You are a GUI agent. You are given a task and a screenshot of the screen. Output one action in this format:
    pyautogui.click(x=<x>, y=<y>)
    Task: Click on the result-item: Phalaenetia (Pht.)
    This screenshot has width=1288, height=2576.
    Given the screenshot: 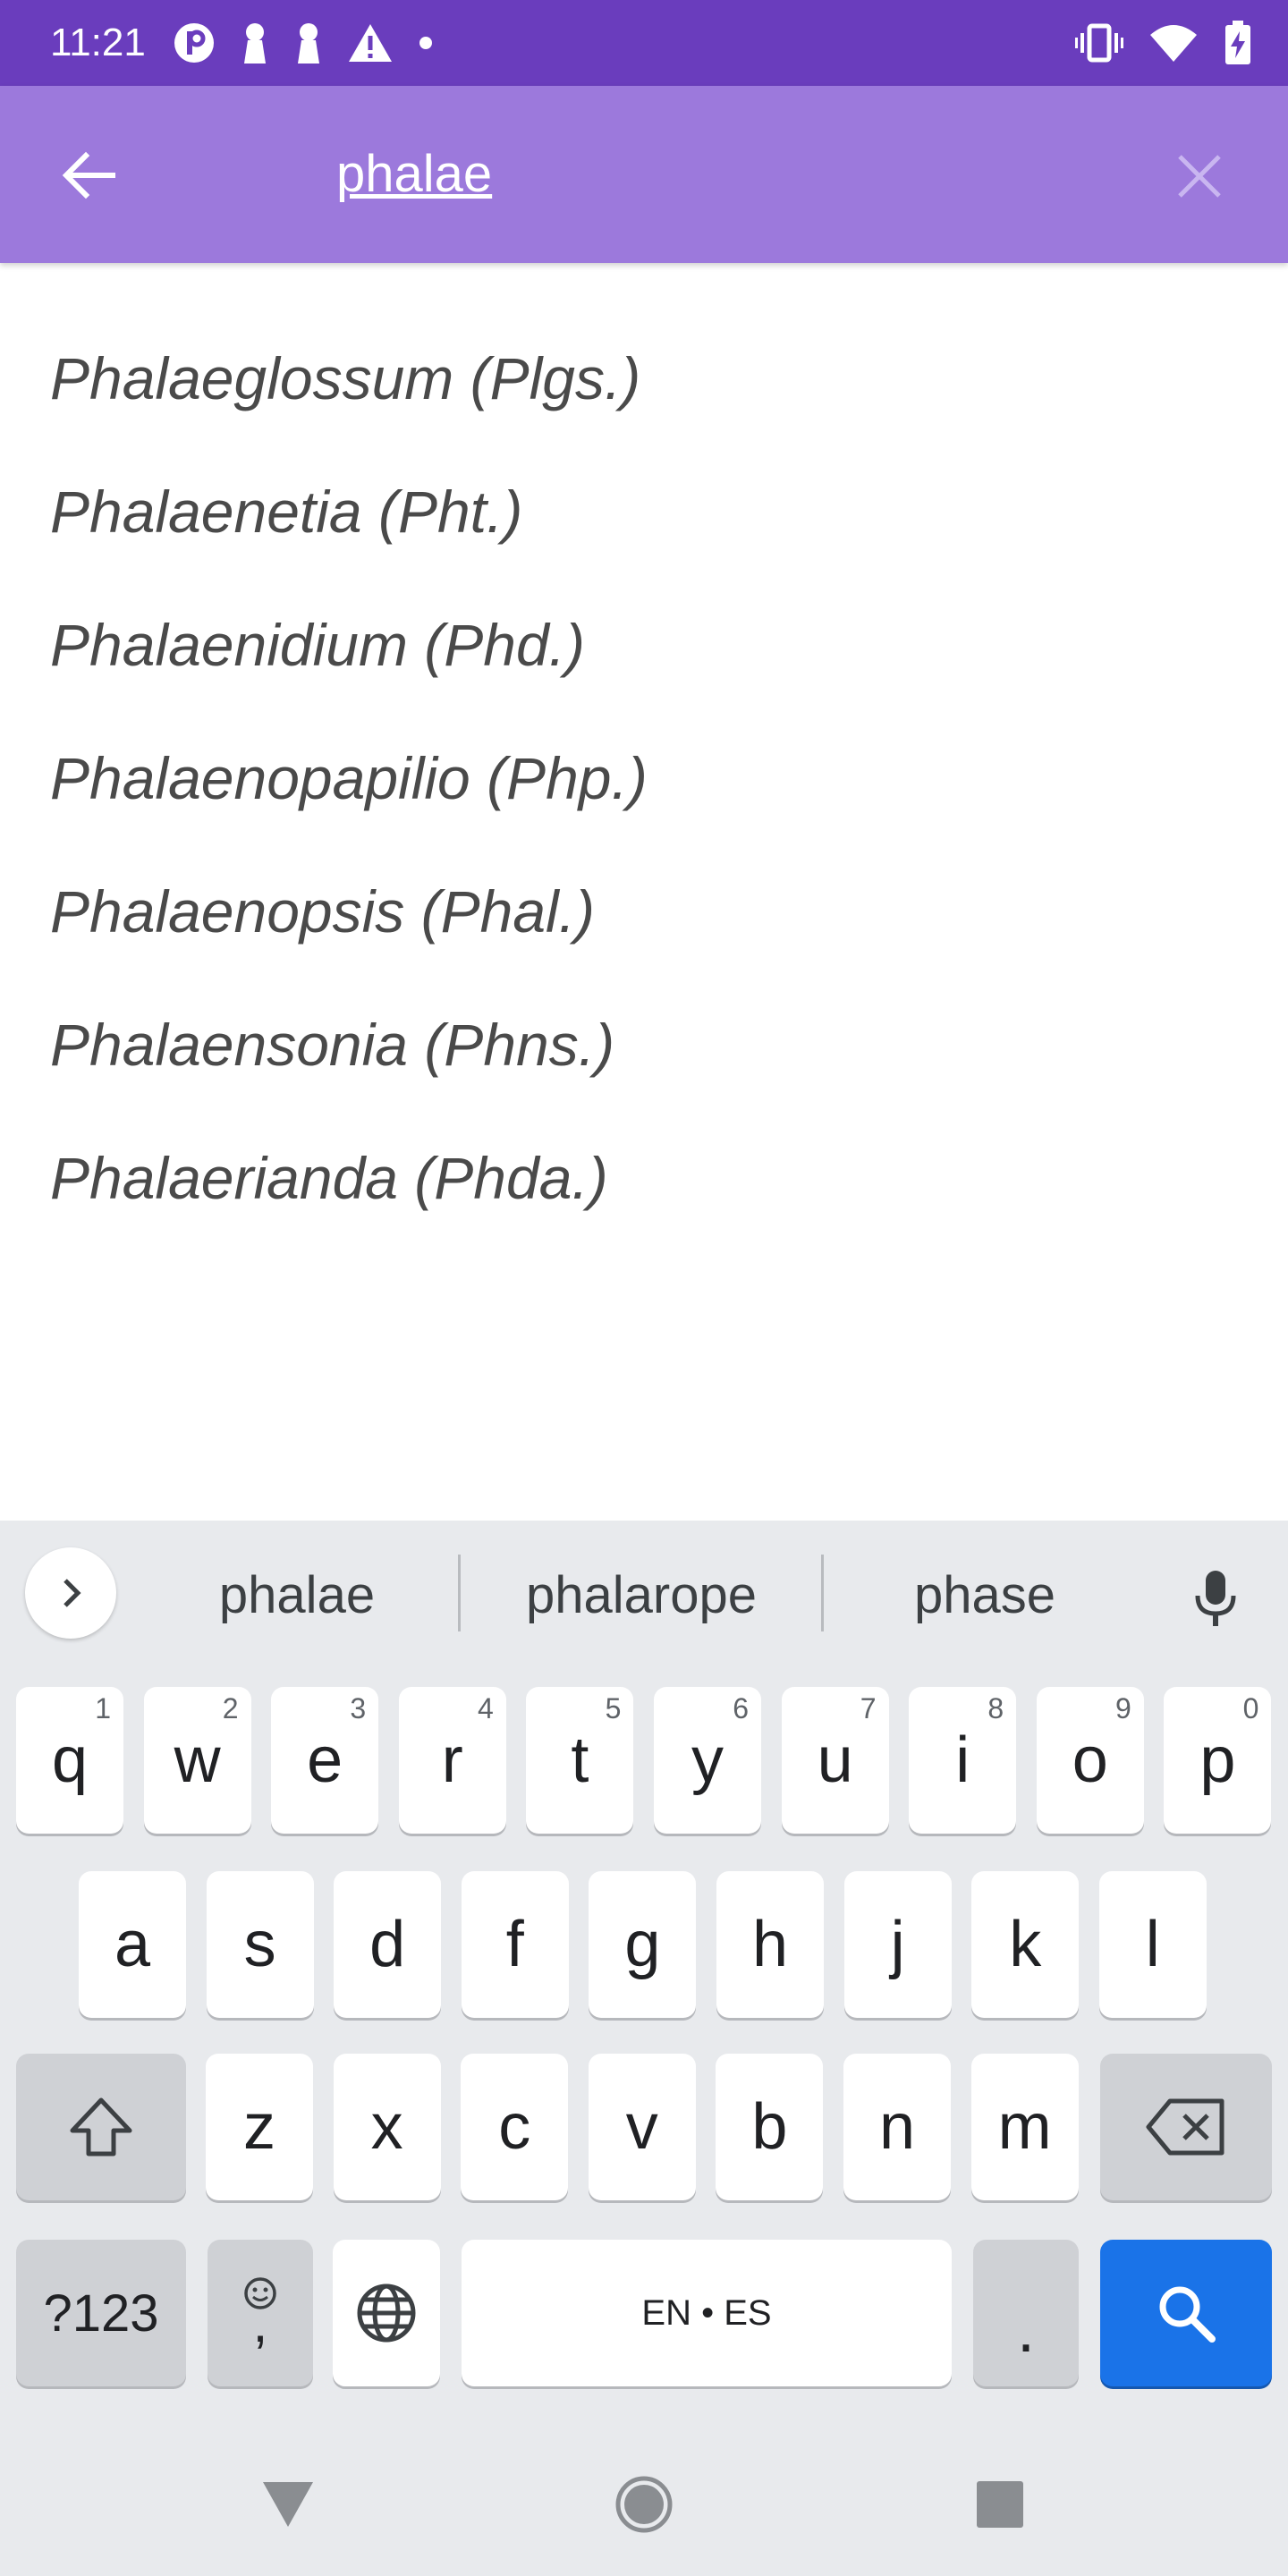 What is the action you would take?
    pyautogui.click(x=631, y=511)
    